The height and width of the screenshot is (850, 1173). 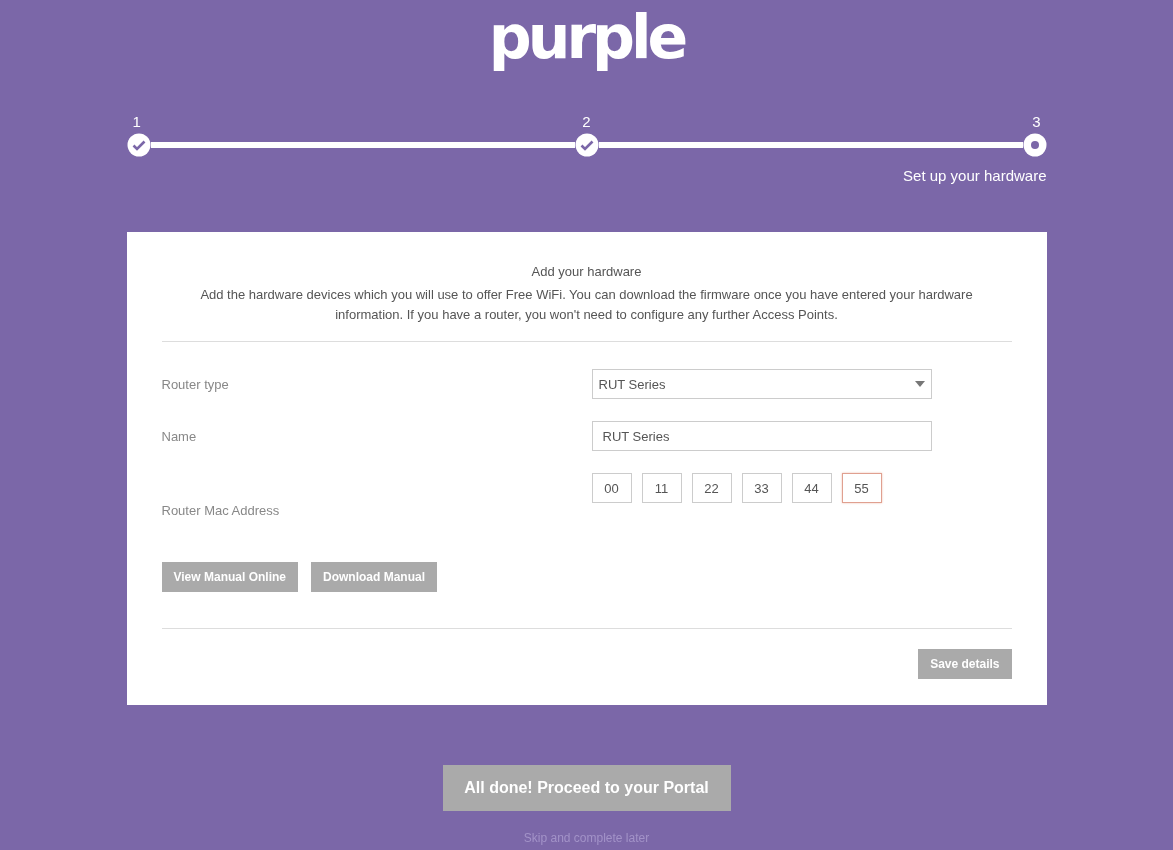 I want to click on brand-logo: purple, so click(x=586, y=37).